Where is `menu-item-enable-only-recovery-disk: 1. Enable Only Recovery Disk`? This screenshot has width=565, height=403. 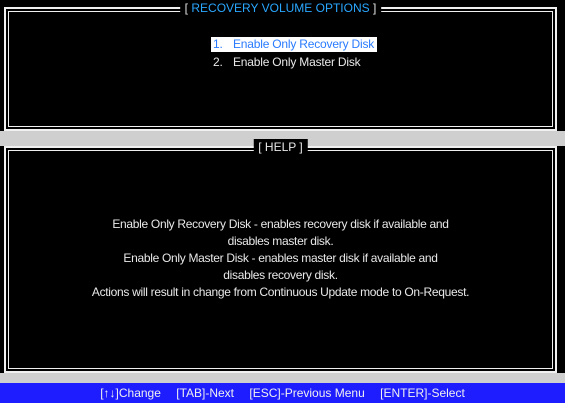
menu-item-enable-only-recovery-disk: 1. Enable Only Recovery Disk is located at coordinates (294, 44).